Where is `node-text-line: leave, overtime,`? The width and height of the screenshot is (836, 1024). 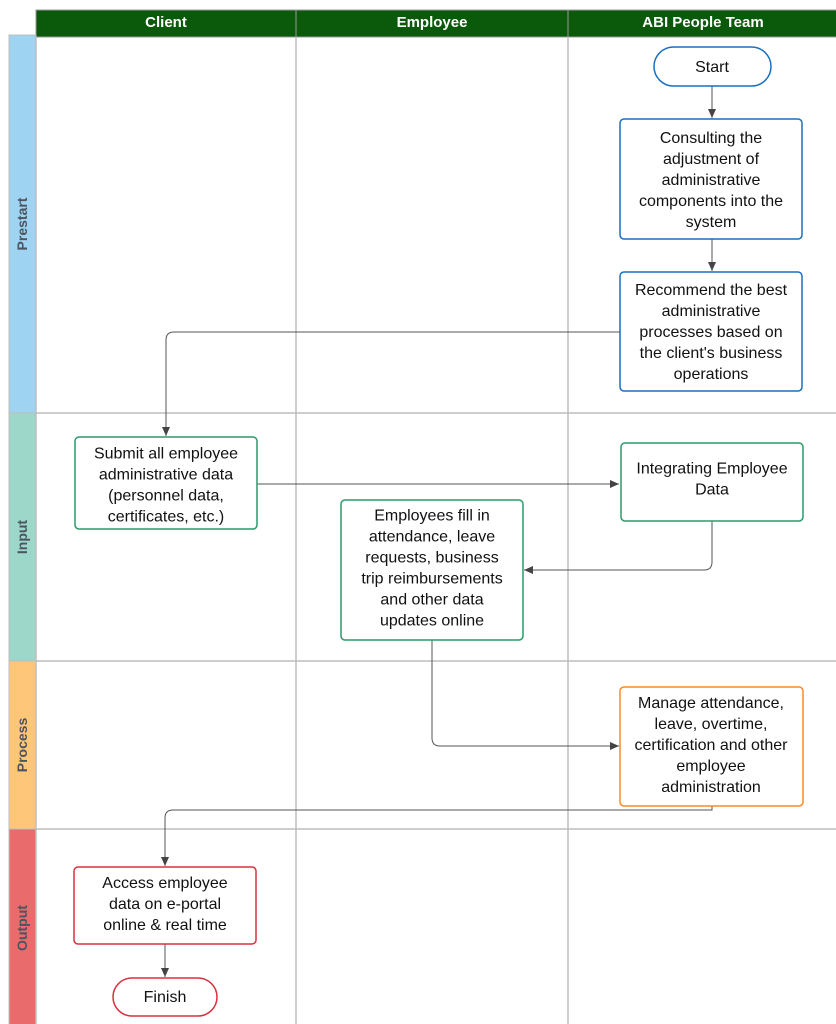 node-text-line: leave, overtime, is located at coordinates (711, 724).